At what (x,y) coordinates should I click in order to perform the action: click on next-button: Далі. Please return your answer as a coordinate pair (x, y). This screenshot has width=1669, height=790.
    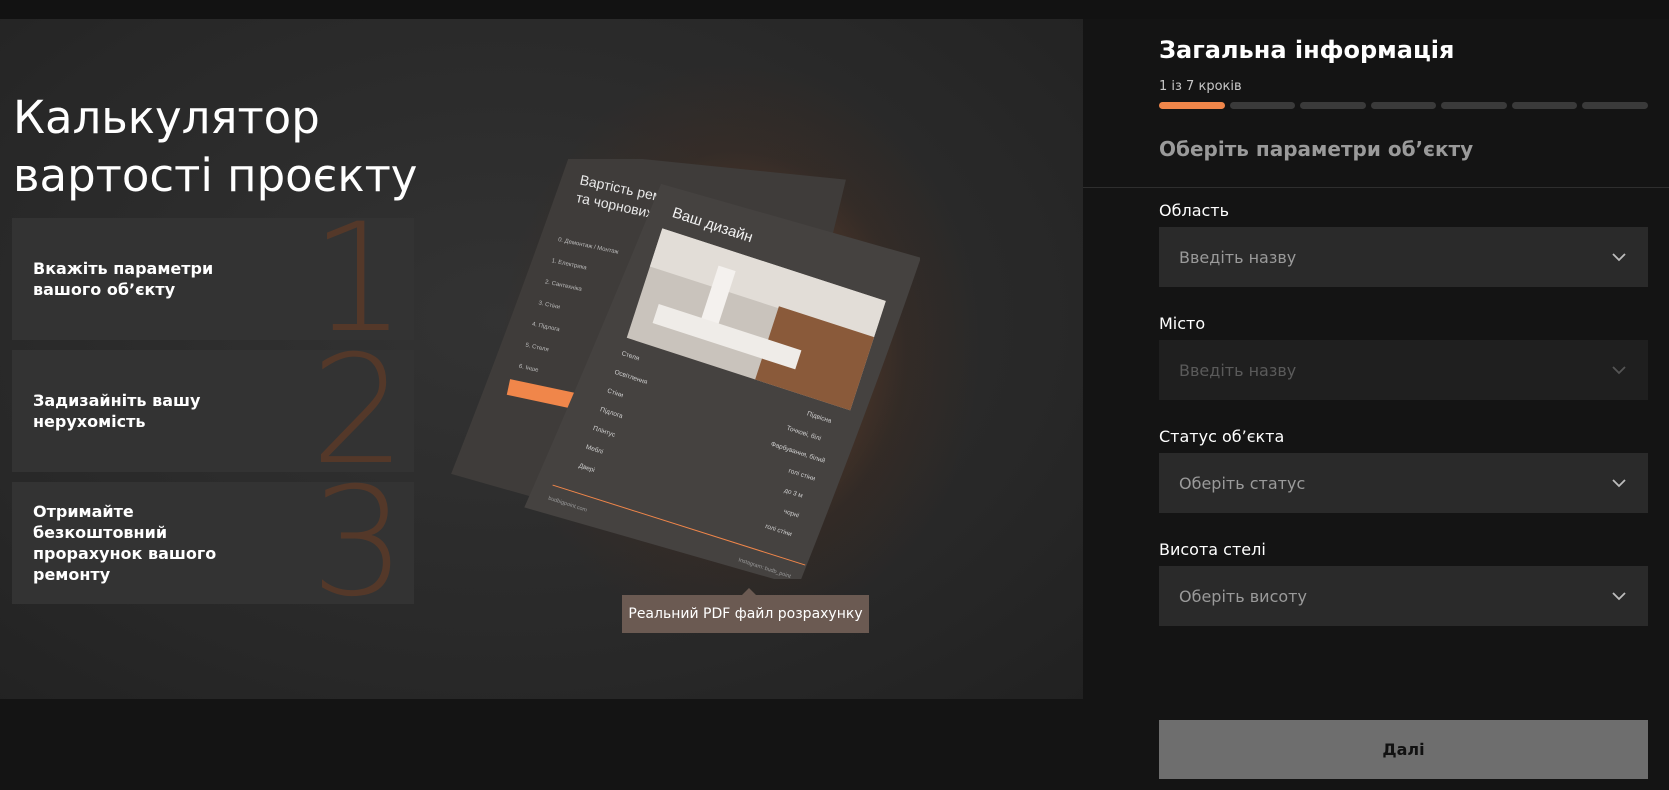
    Looking at the image, I should click on (1403, 749).